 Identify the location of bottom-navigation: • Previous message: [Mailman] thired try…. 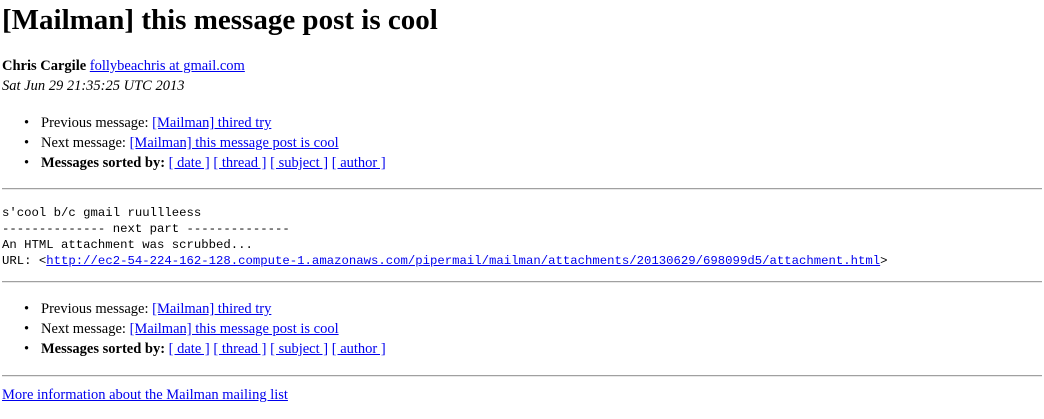
(205, 331).